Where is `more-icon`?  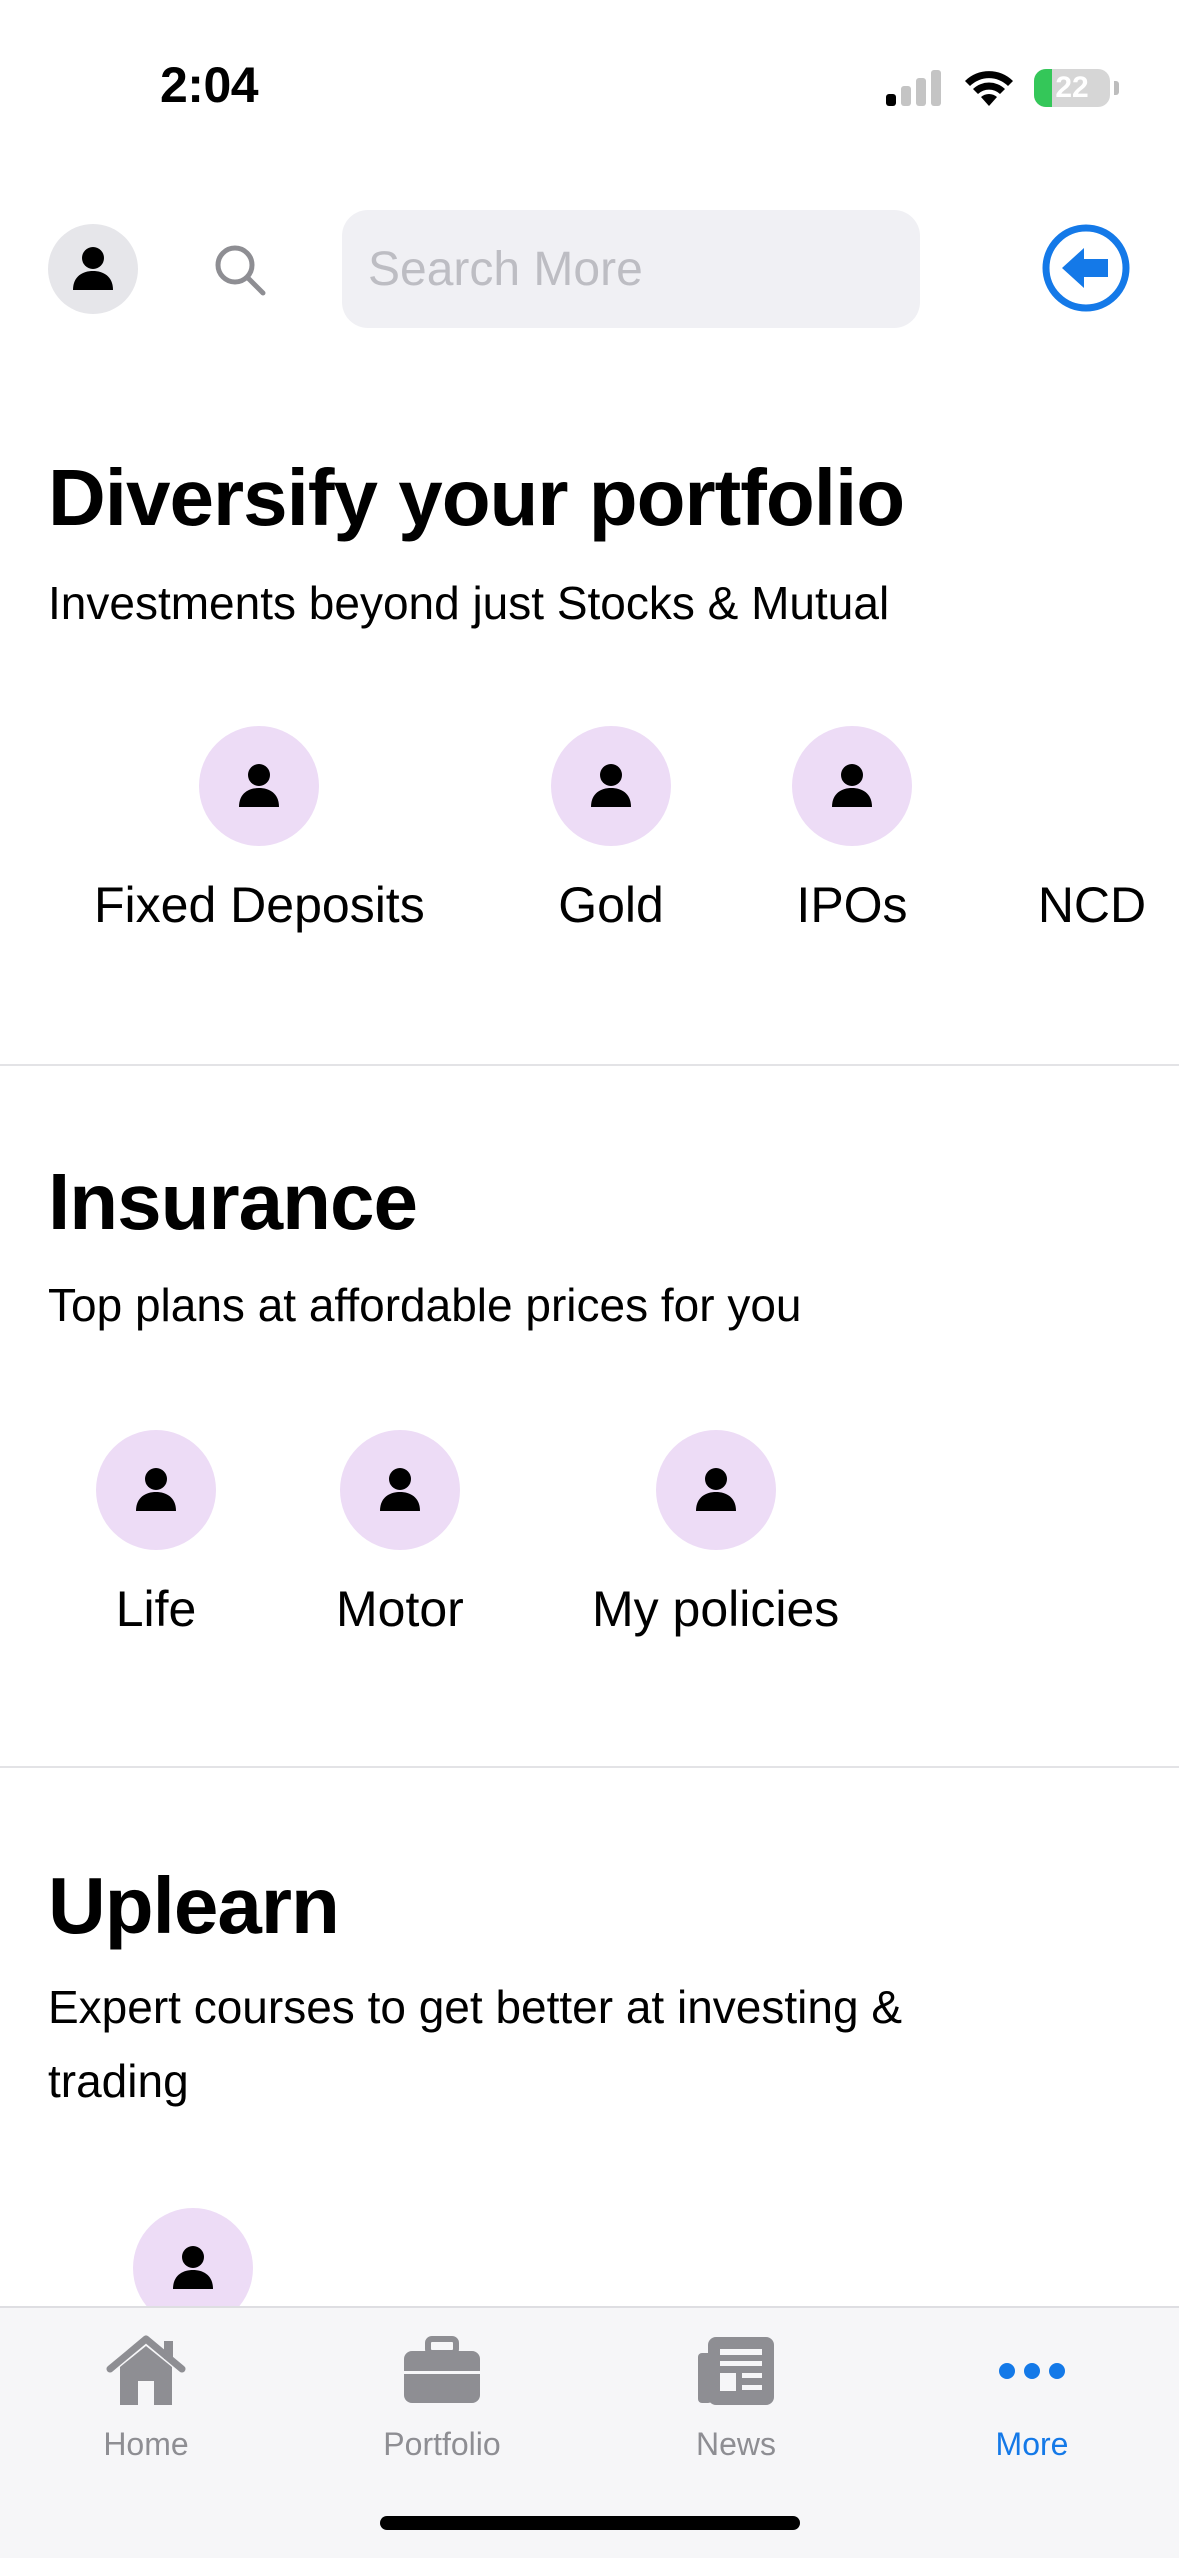
more-icon is located at coordinates (1032, 2371).